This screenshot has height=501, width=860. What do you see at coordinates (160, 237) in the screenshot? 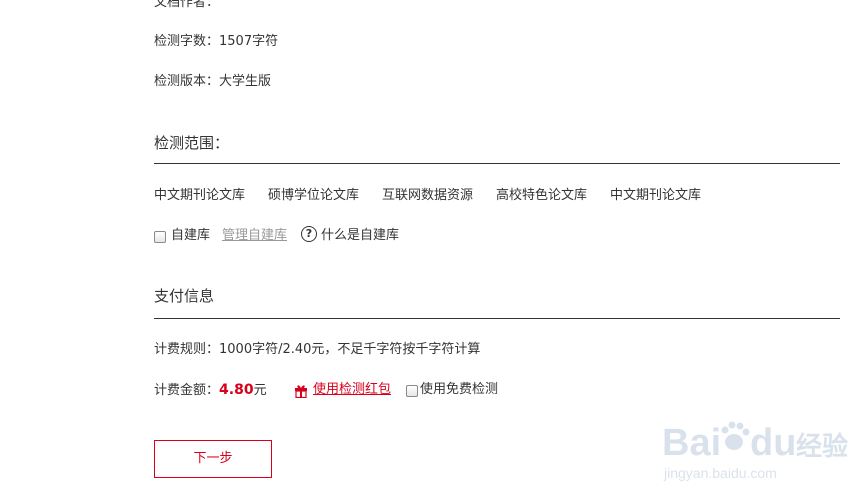
I see `self-library-checkbox` at bounding box center [160, 237].